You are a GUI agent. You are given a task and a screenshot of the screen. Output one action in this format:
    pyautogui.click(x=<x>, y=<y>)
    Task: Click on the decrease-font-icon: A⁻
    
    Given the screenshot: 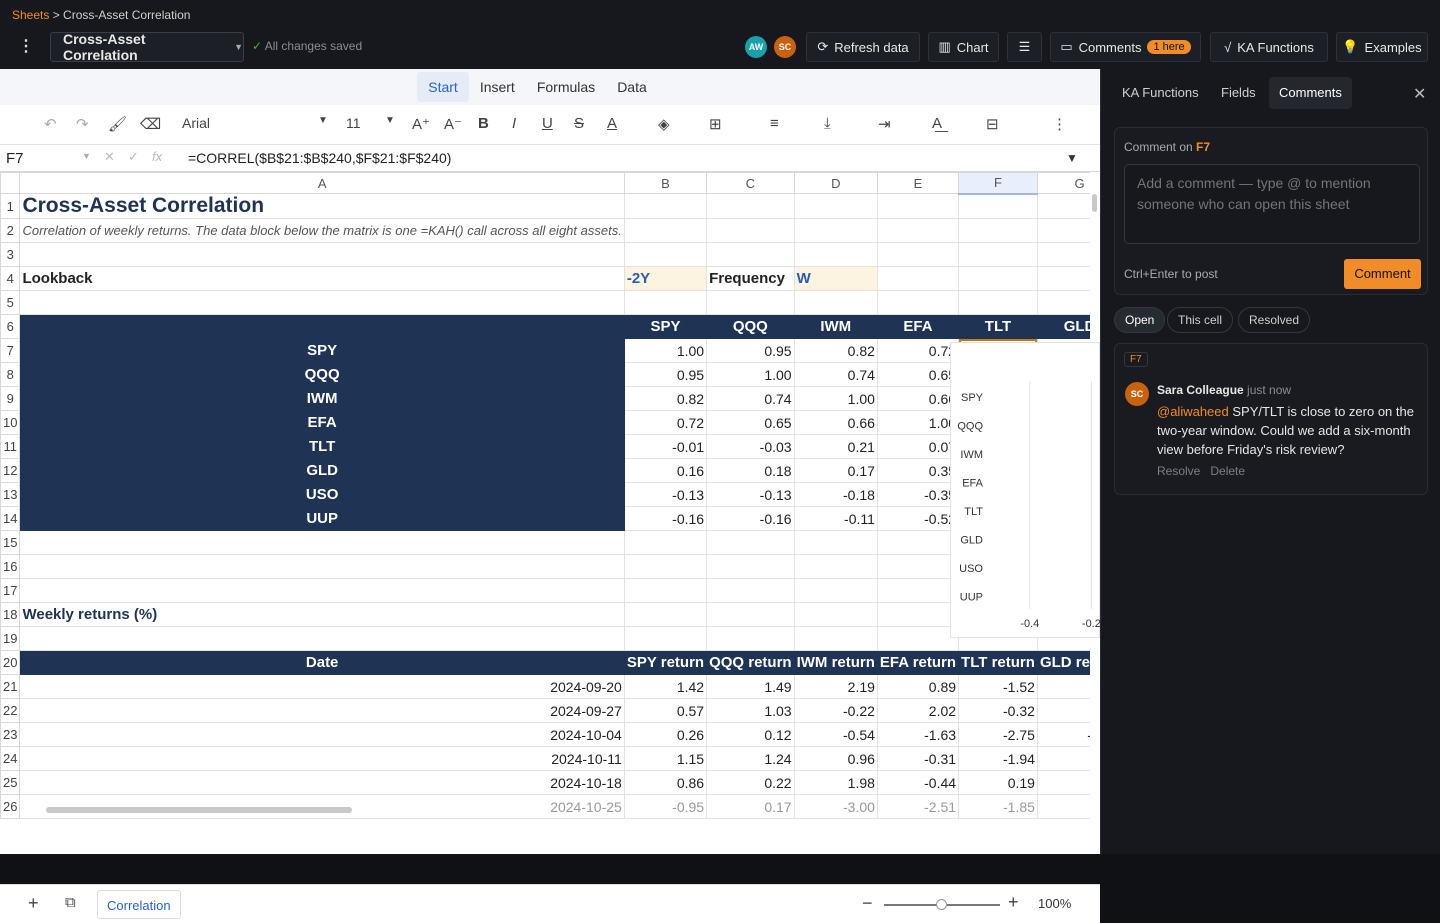 What is the action you would take?
    pyautogui.click(x=453, y=124)
    